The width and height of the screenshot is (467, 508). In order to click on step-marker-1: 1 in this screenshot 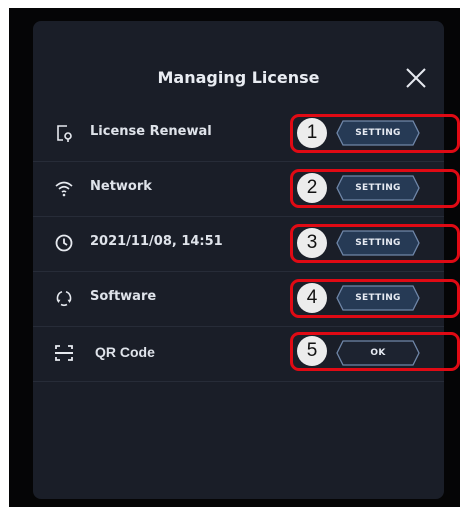, I will do `click(312, 133)`.